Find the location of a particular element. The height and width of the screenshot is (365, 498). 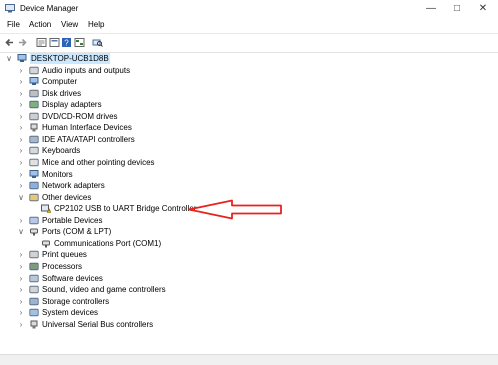

status-bar is located at coordinates (249, 359).